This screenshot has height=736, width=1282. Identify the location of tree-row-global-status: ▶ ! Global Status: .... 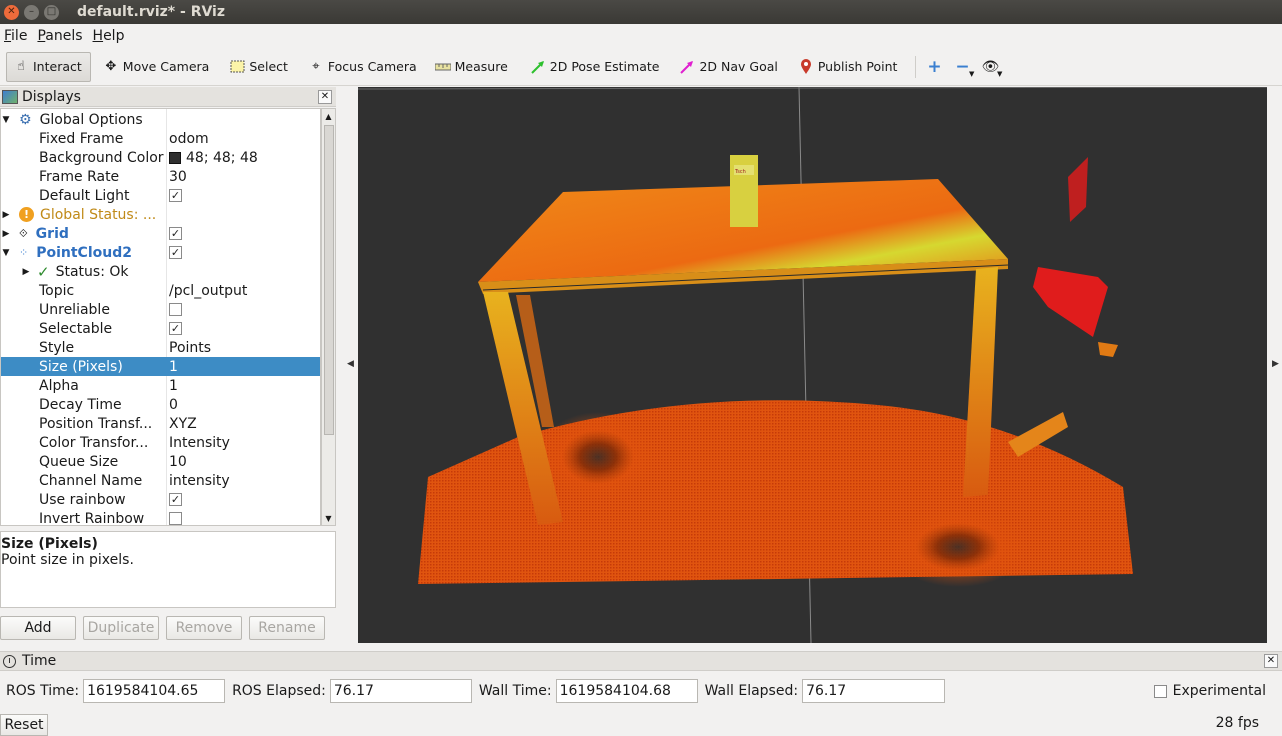
(160, 214).